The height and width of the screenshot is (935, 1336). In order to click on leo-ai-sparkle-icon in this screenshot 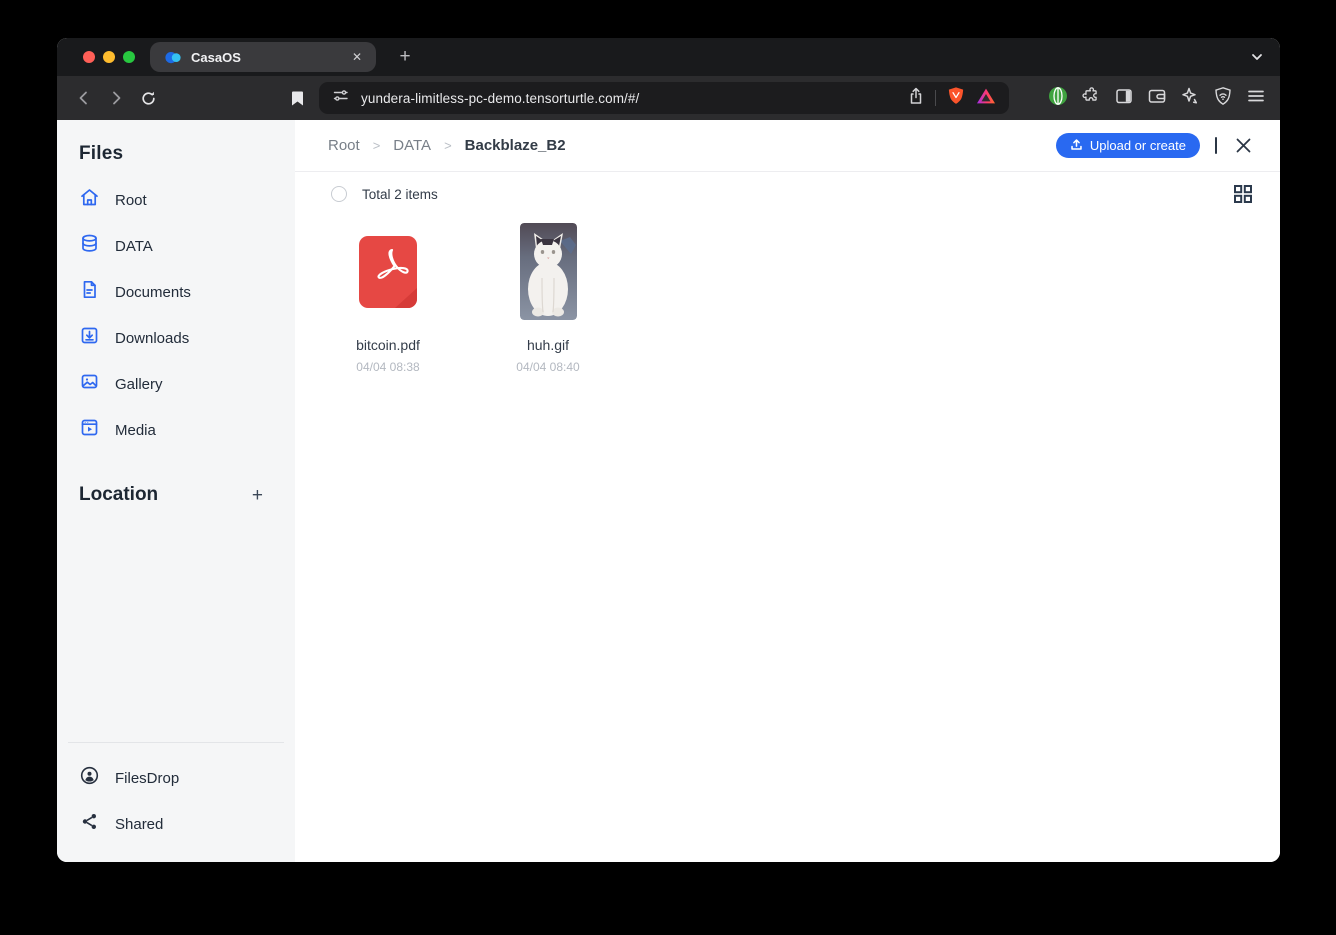, I will do `click(1190, 98)`.